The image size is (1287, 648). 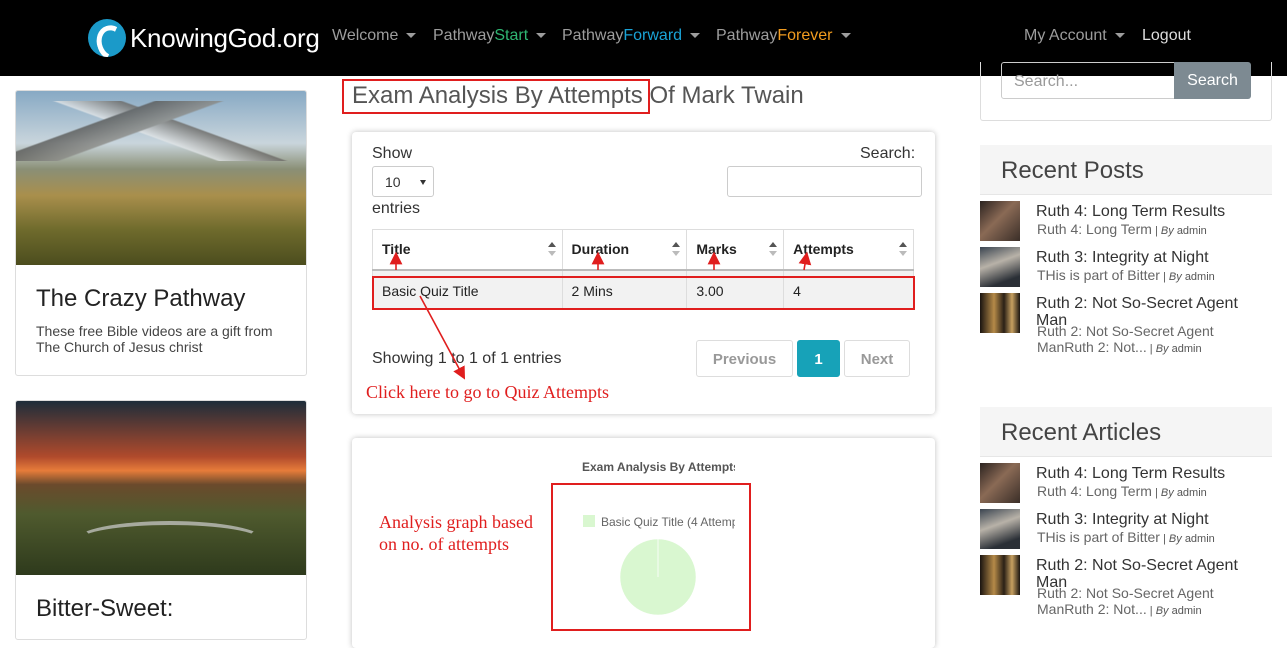 I want to click on nav-logout: Logout, so click(x=1166, y=36).